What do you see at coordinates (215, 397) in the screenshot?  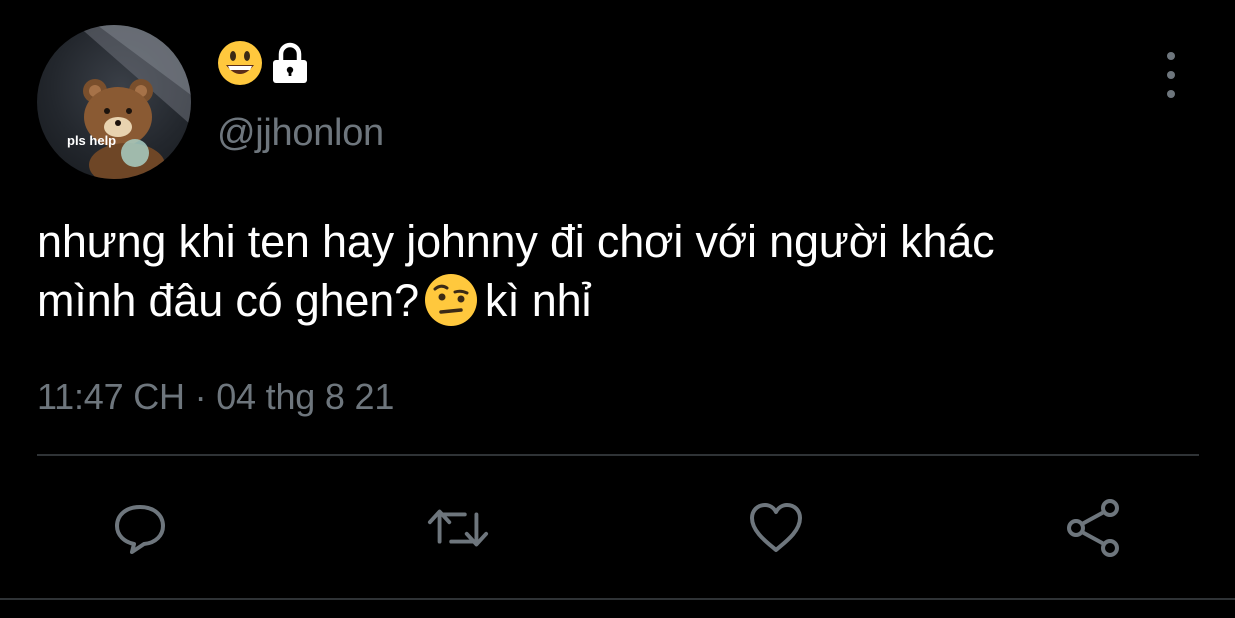 I see `tweet-timestamp: 11:47 CH · 04 thg 8 21` at bounding box center [215, 397].